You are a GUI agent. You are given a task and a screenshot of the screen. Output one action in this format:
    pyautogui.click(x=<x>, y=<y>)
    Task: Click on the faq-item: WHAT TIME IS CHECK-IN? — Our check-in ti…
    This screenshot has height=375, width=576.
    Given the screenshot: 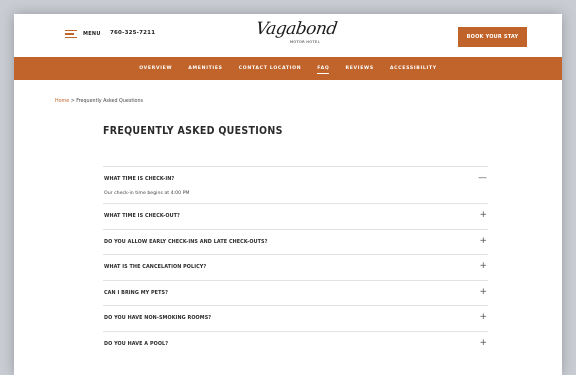 What is the action you would take?
    pyautogui.click(x=295, y=184)
    